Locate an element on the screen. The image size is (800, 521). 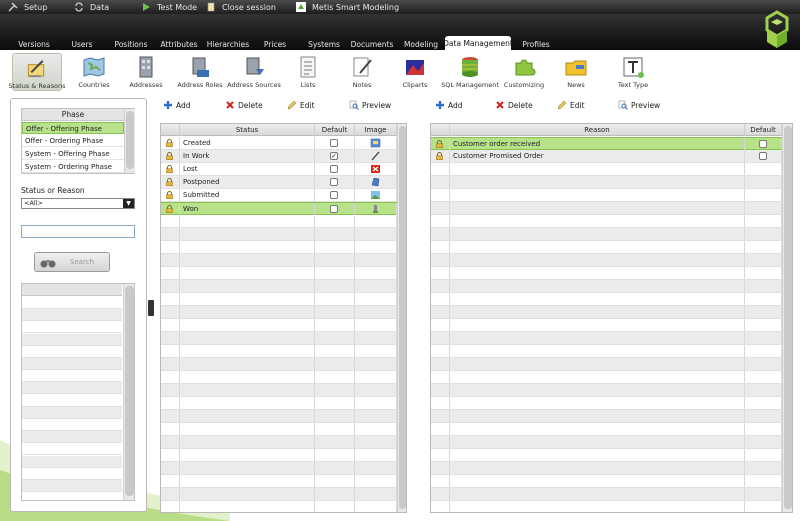
reason-default-column-header: Default is located at coordinates (763, 130).